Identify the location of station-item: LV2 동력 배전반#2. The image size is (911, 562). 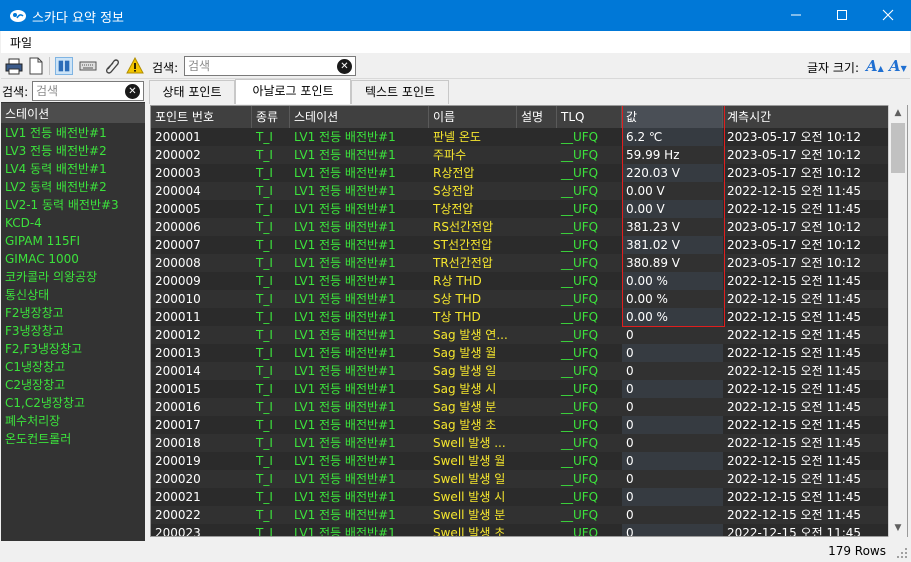
(73, 187).